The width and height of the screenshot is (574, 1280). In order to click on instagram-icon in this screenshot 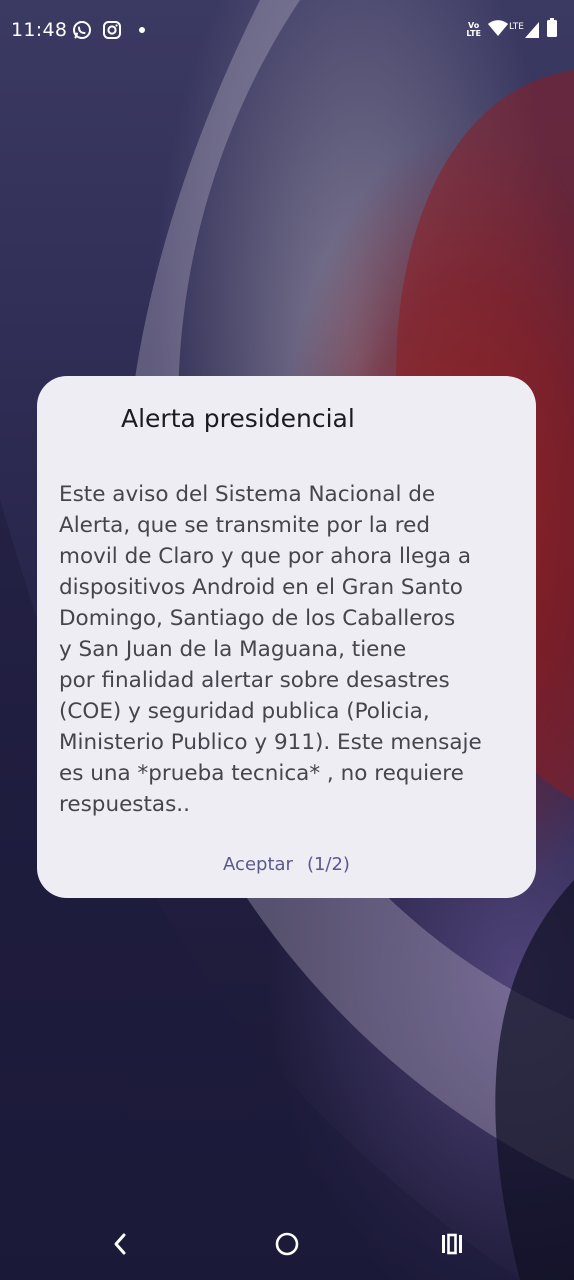, I will do `click(112, 32)`.